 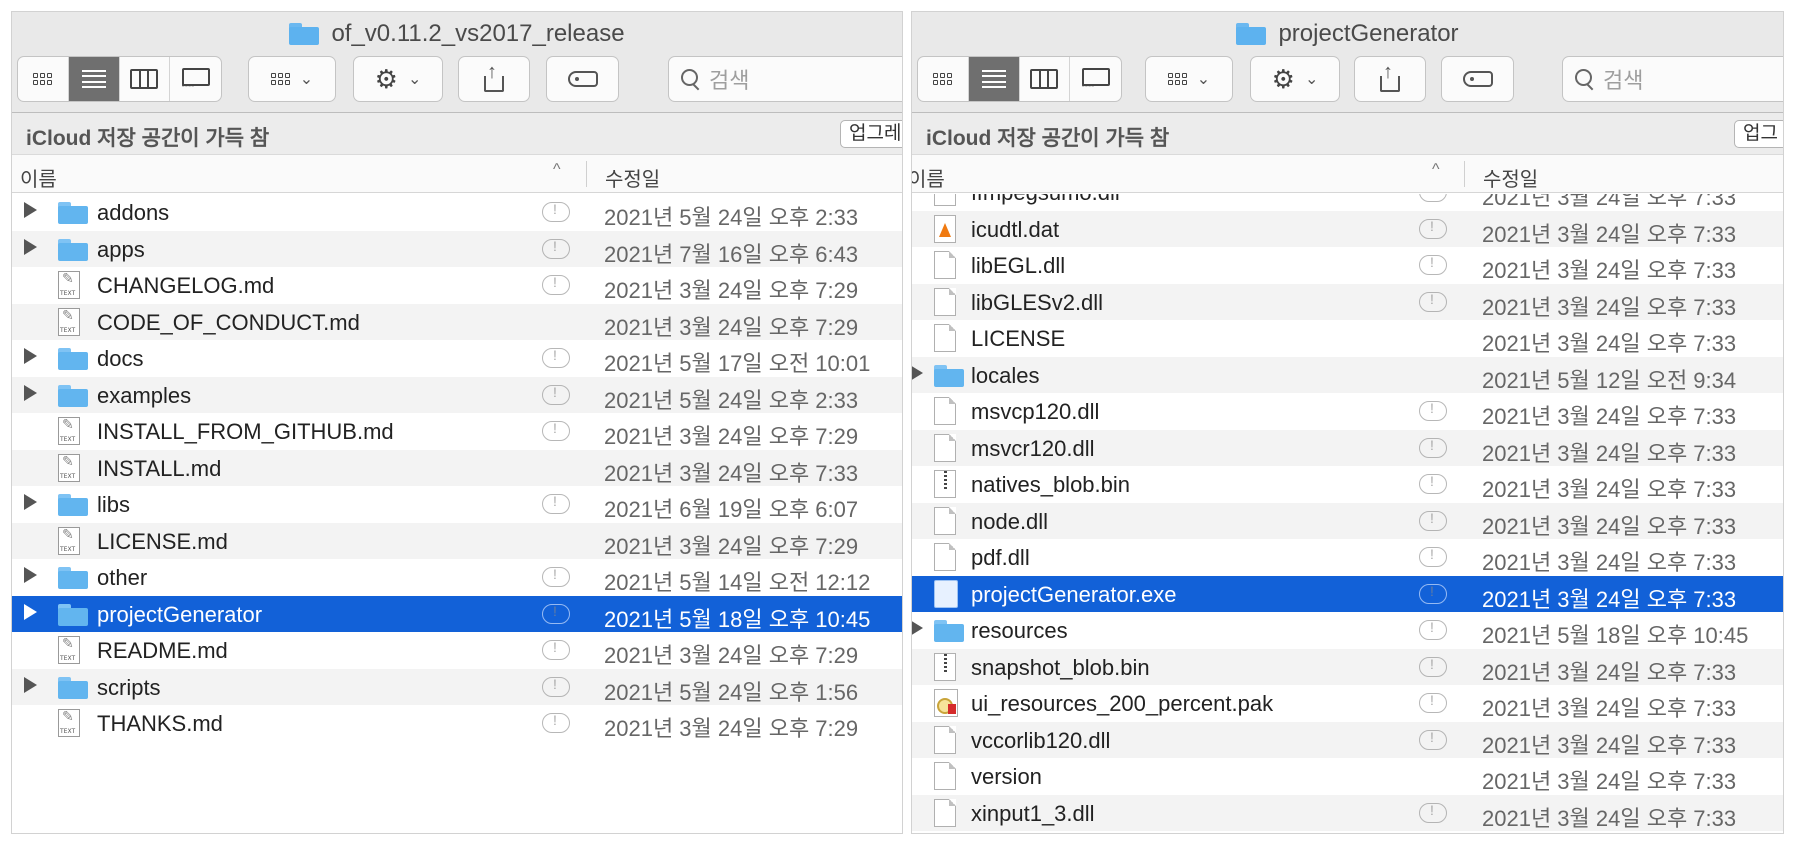 What do you see at coordinates (457, 34) in the screenshot?
I see `window-title: of_v0.11.2_vs2017_release` at bounding box center [457, 34].